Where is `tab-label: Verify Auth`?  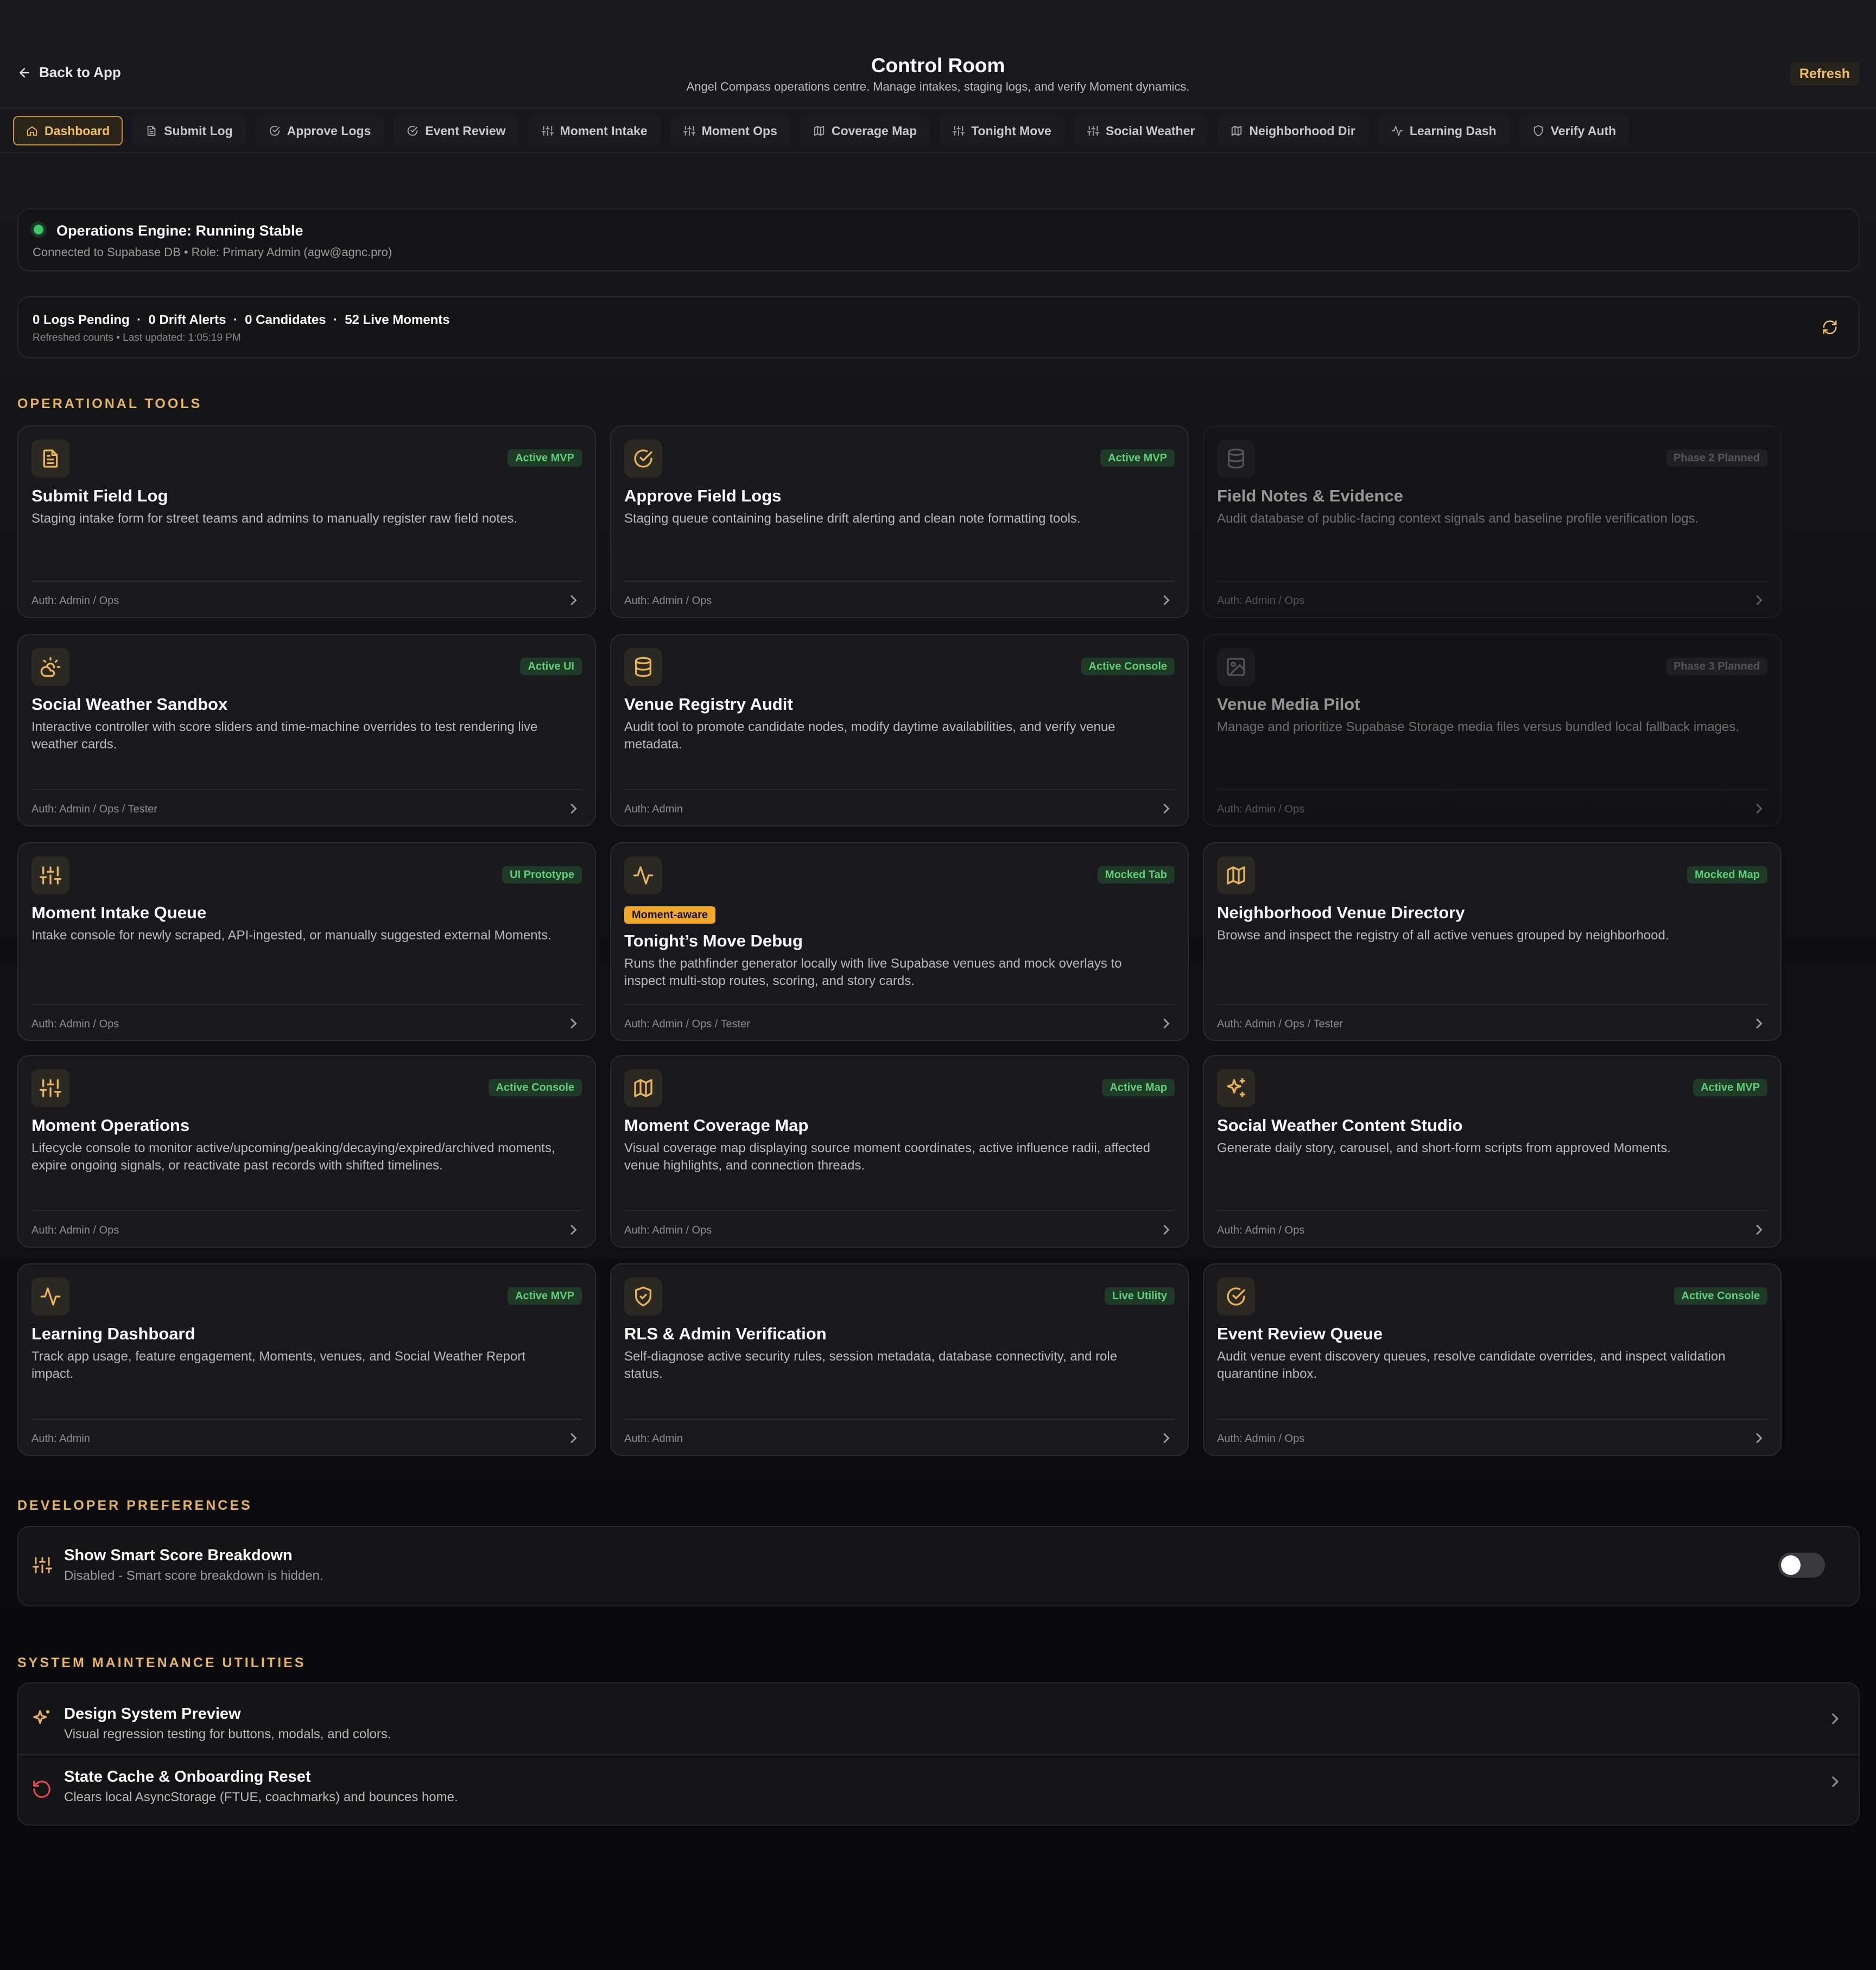
tab-label: Verify Auth is located at coordinates (1583, 131).